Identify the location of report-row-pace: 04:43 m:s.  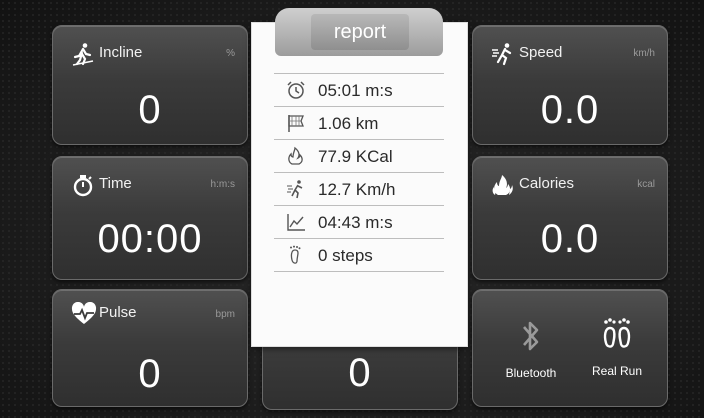
(359, 222).